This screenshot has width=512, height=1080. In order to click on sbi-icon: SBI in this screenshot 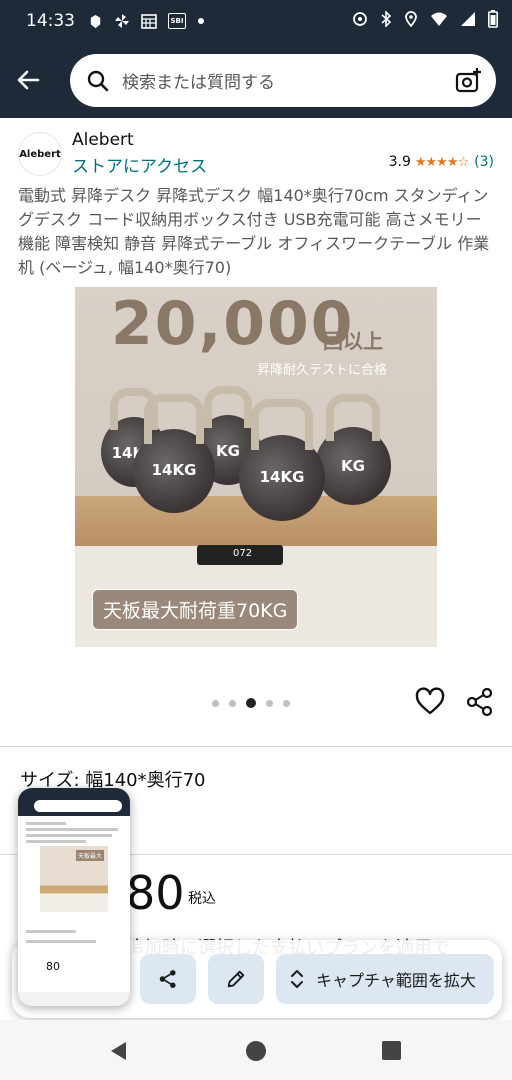, I will do `click(177, 21)`.